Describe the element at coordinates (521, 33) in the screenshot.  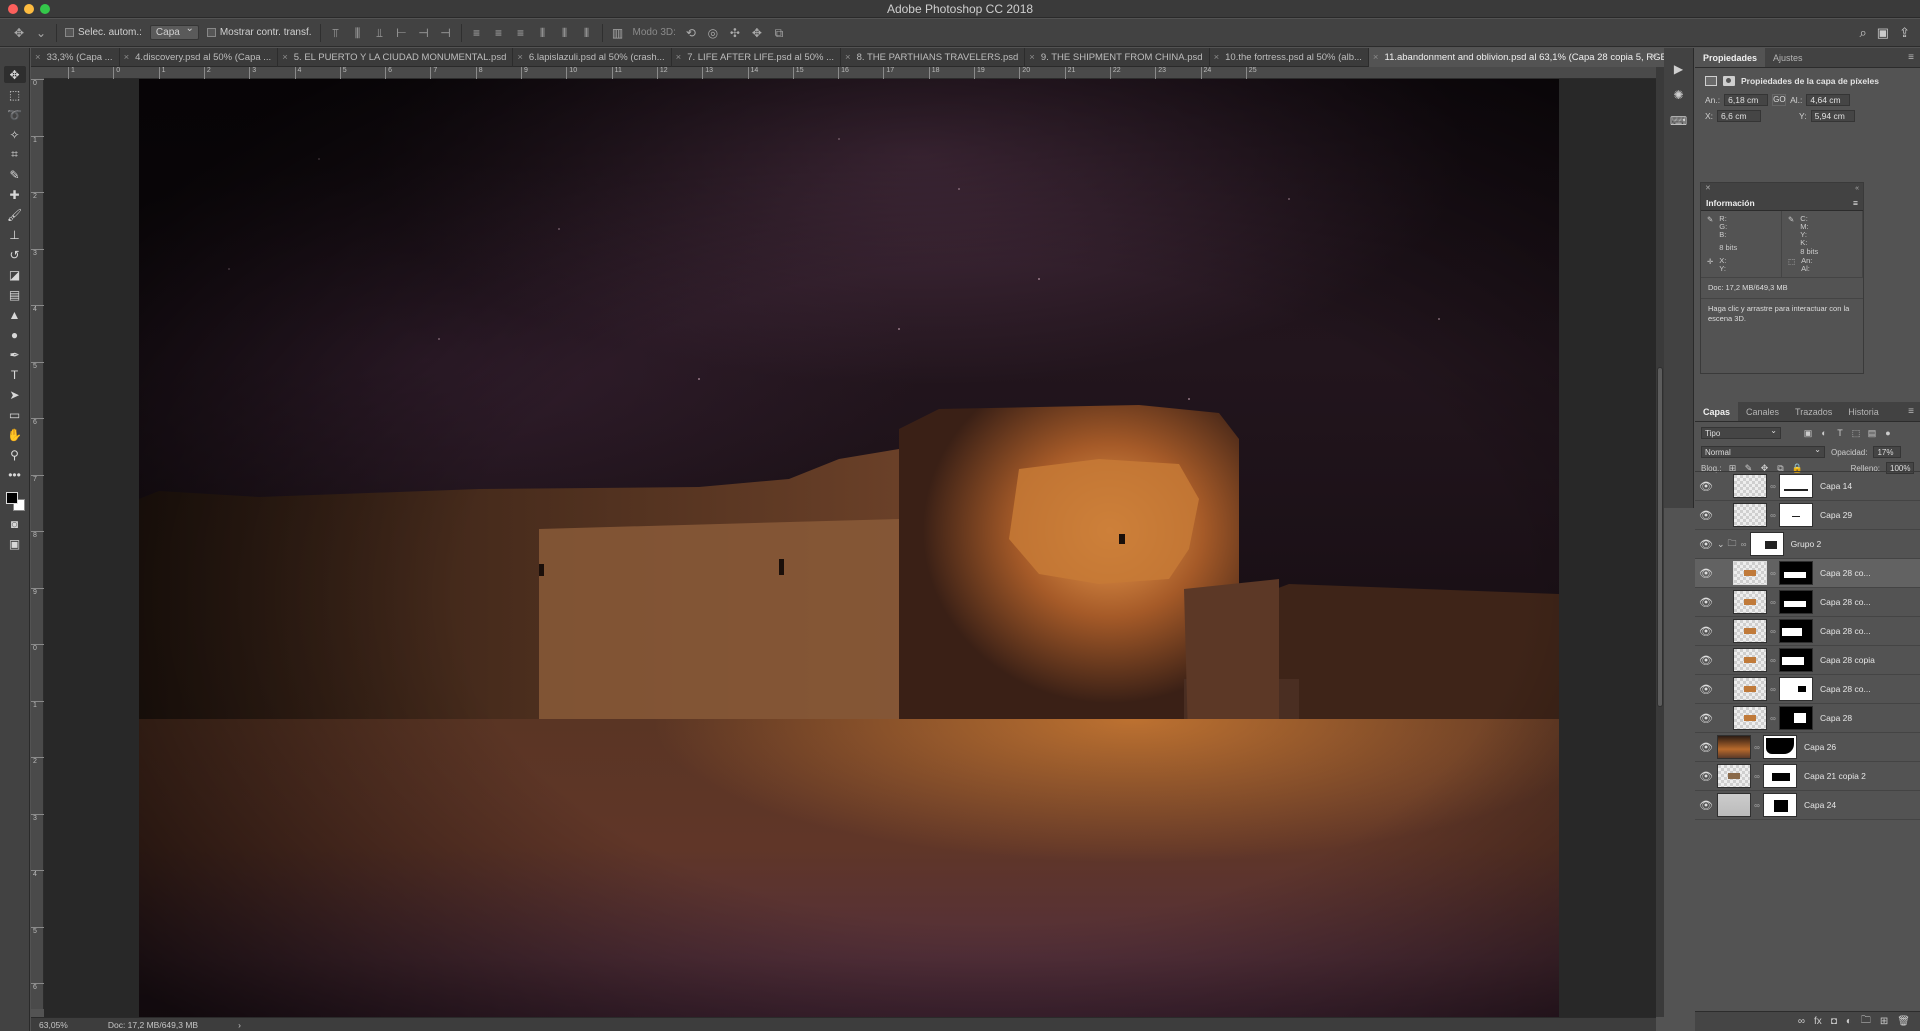
I see `distribute-bottom-icon: ≡` at that location.